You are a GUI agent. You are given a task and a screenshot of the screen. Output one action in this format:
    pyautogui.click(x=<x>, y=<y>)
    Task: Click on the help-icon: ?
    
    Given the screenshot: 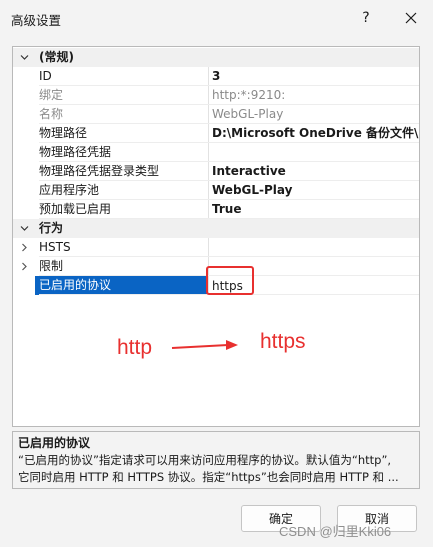 What is the action you would take?
    pyautogui.click(x=366, y=18)
    